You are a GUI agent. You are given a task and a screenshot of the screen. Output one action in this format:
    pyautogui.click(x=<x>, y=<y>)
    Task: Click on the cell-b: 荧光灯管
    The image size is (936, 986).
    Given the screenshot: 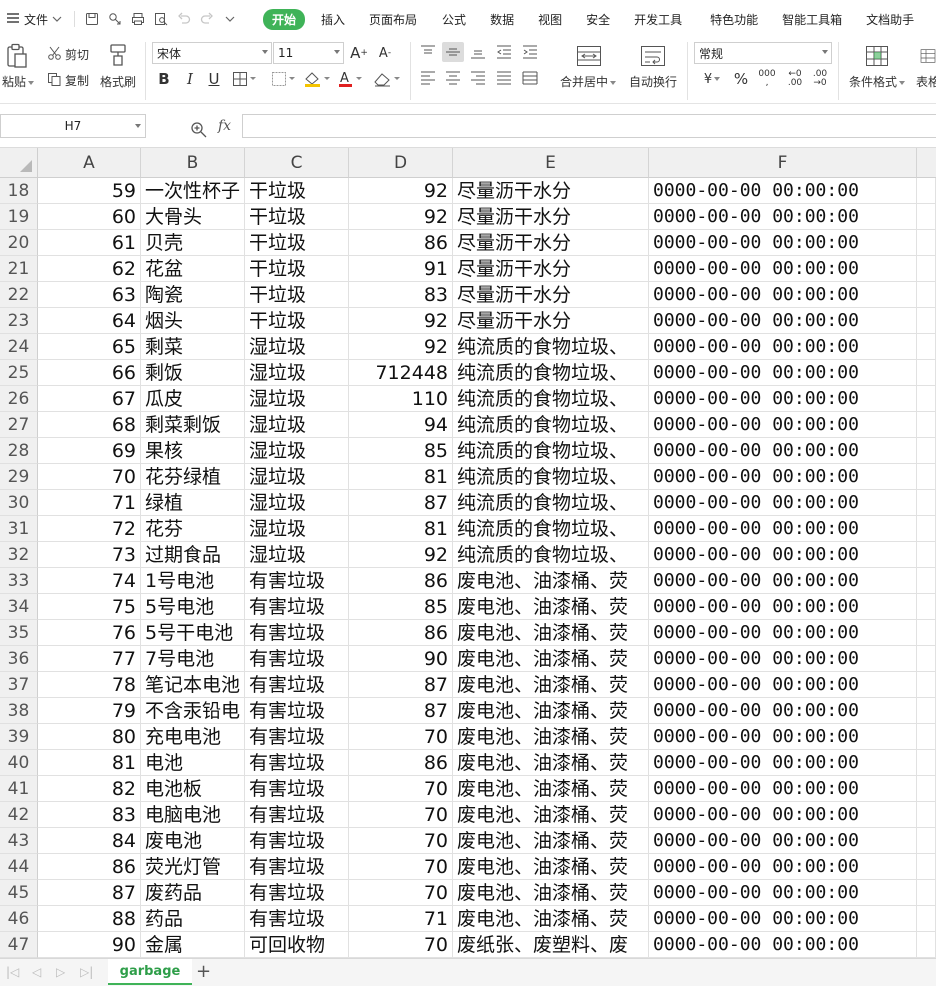 What is the action you would take?
    pyautogui.click(x=193, y=867)
    